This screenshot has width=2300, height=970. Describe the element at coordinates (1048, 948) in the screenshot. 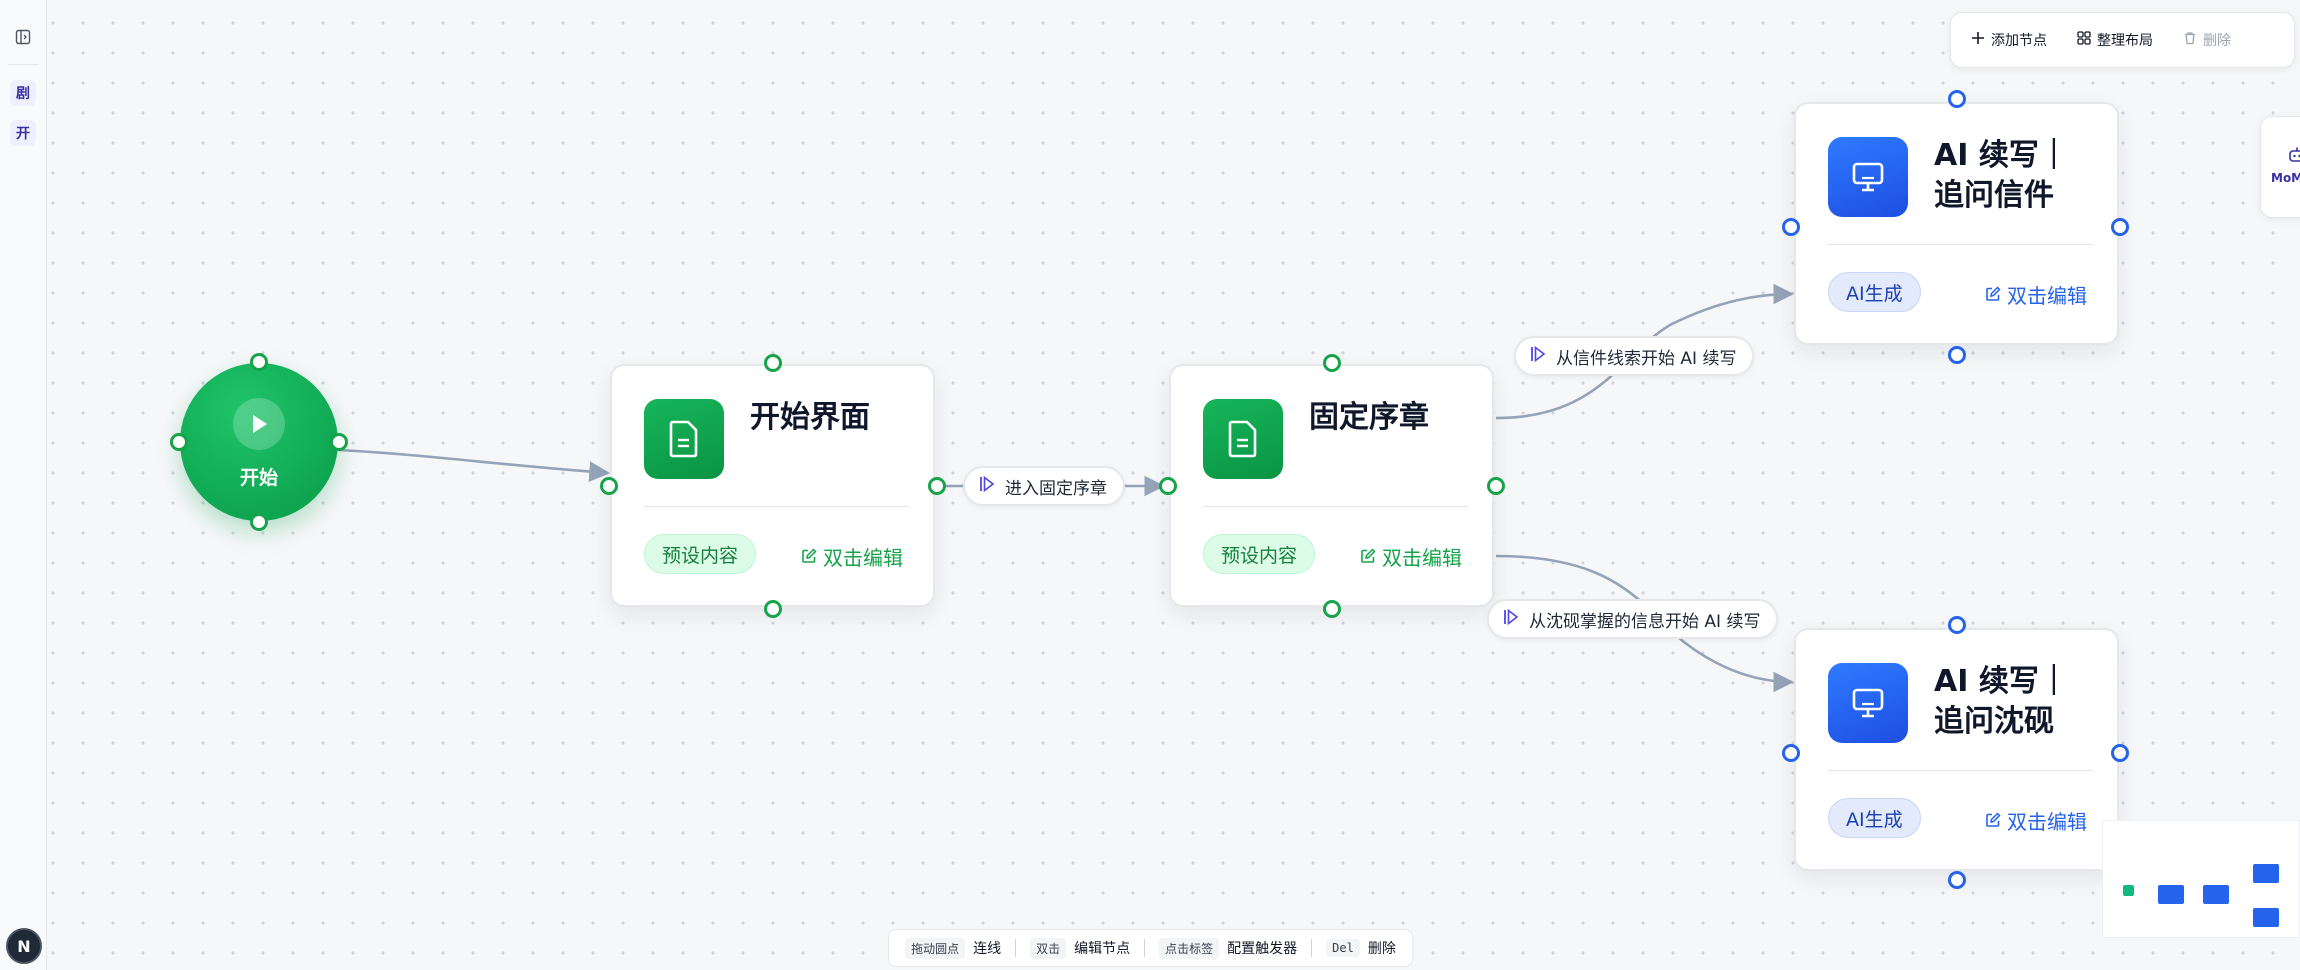

I see `hint-key: 双击` at that location.